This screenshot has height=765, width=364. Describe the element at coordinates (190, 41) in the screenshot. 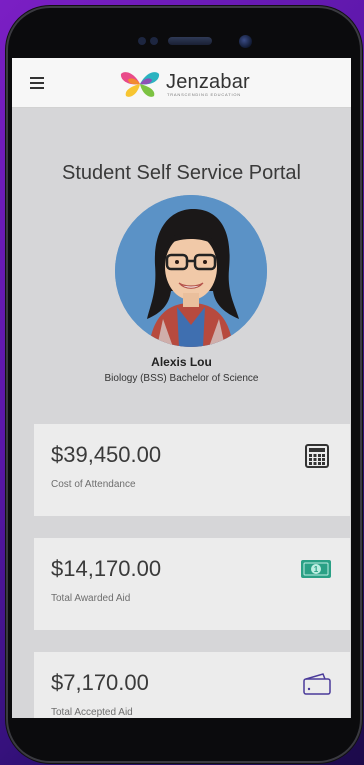

I see `earpiece-speaker` at that location.